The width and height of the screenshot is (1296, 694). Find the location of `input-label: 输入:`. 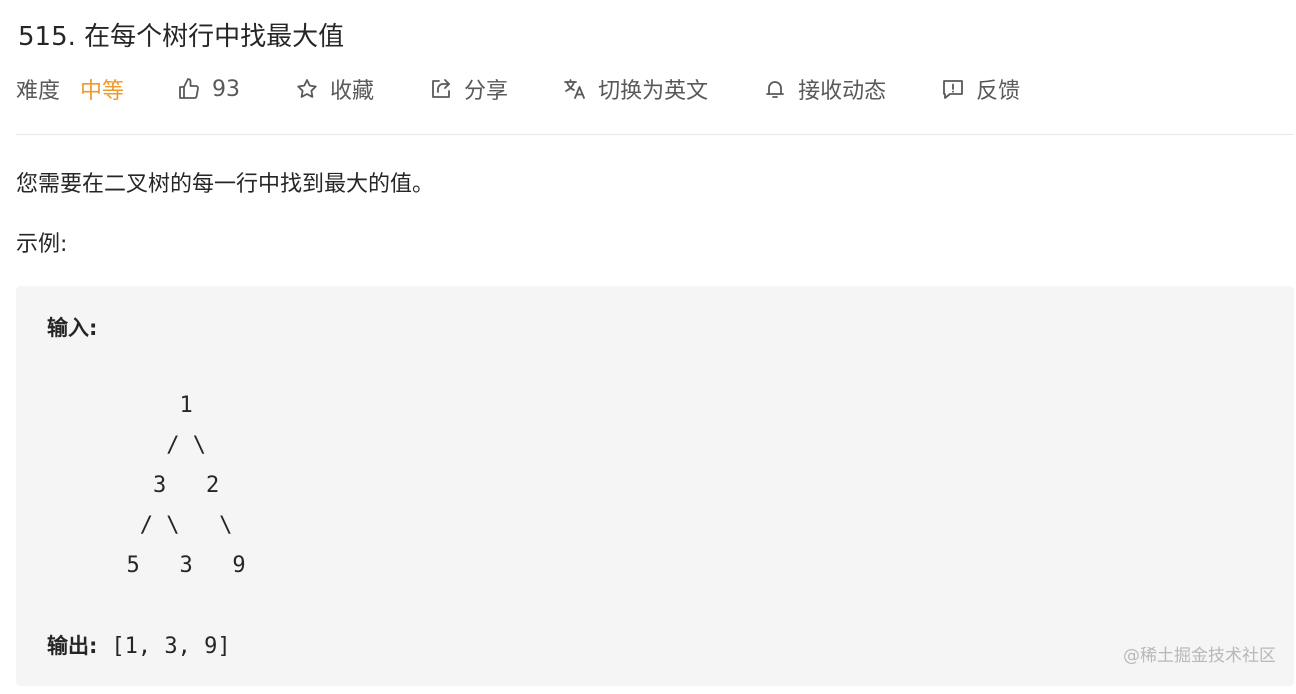

input-label: 输入: is located at coordinates (72, 328).